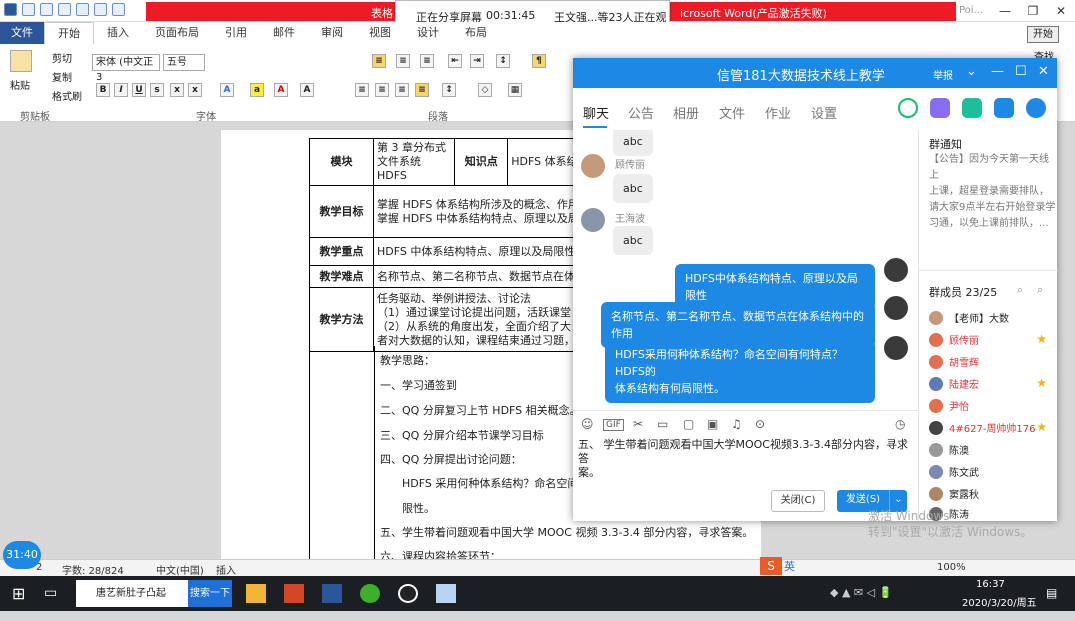  What do you see at coordinates (256, 593) in the screenshot?
I see `file-explorer-icon` at bounding box center [256, 593].